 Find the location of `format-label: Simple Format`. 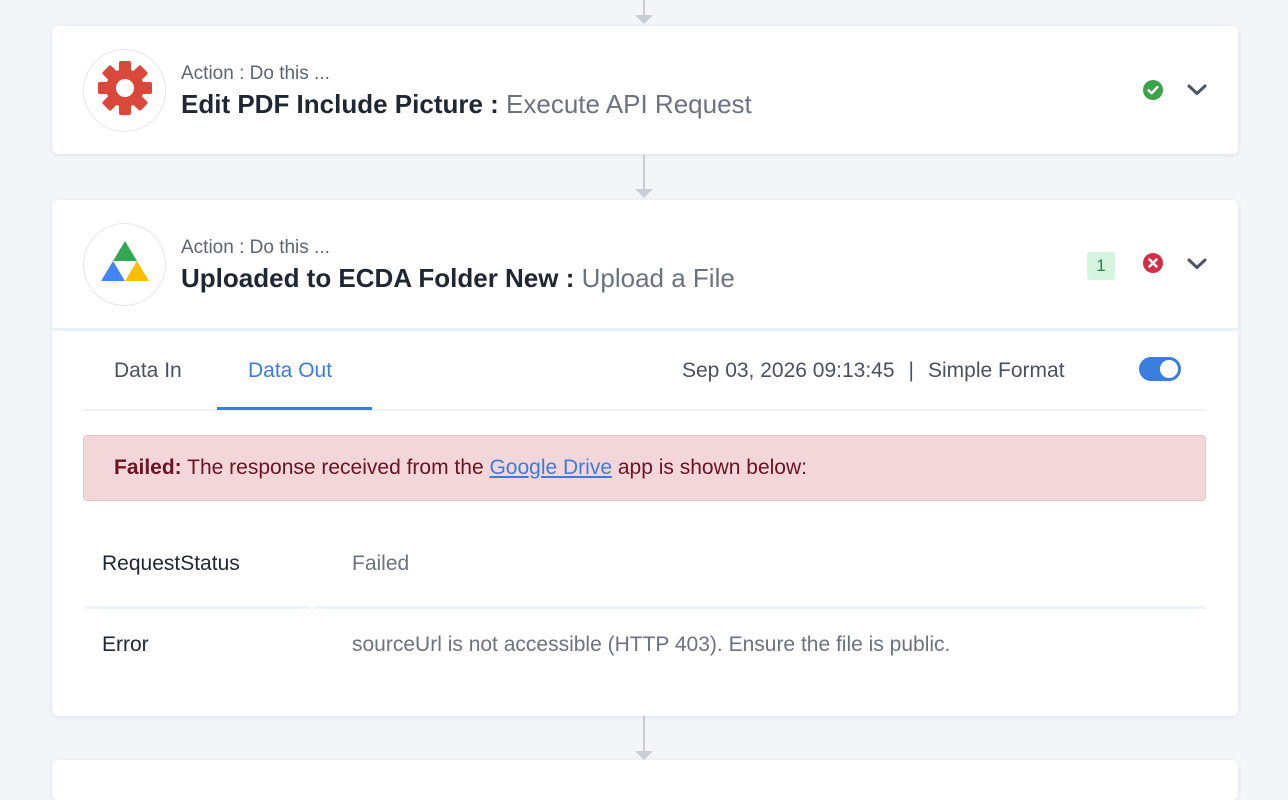

format-label: Simple Format is located at coordinates (996, 370).